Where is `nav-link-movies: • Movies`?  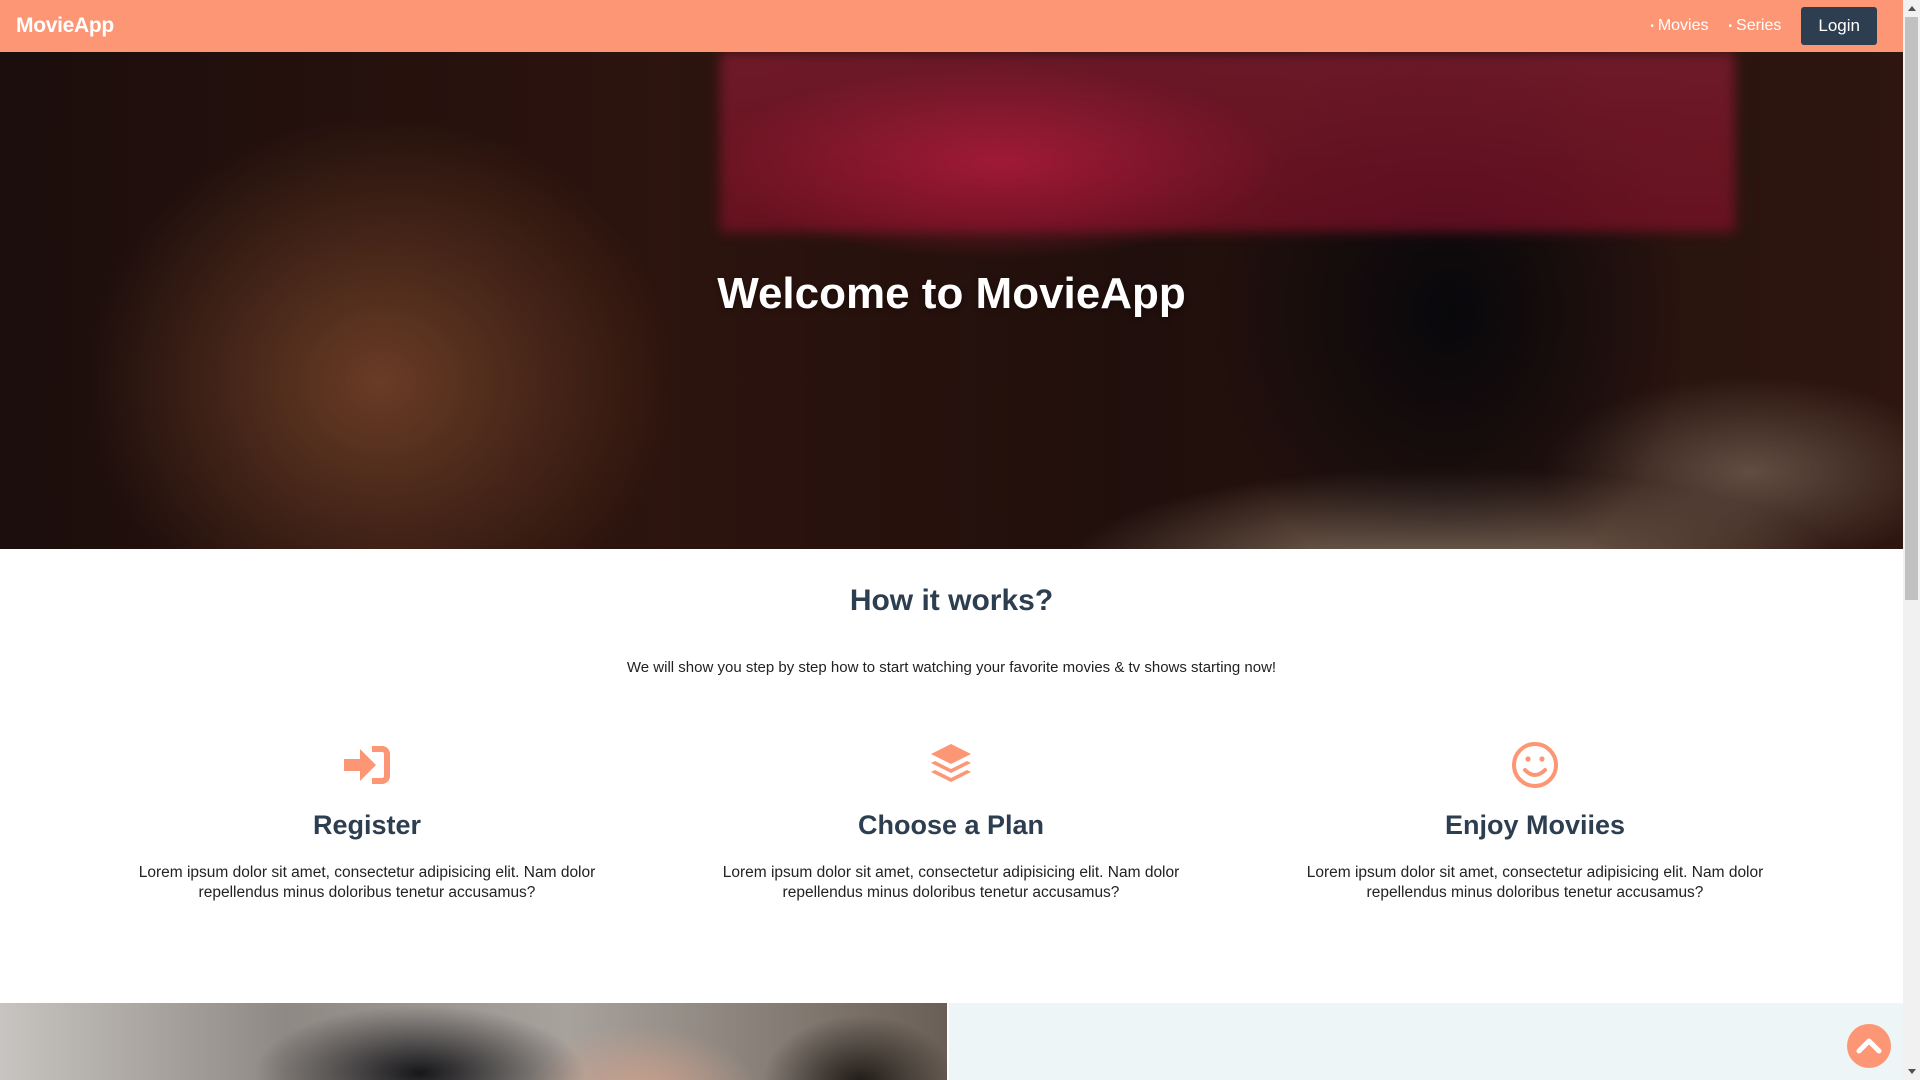 nav-link-movies: • Movies is located at coordinates (1679, 26).